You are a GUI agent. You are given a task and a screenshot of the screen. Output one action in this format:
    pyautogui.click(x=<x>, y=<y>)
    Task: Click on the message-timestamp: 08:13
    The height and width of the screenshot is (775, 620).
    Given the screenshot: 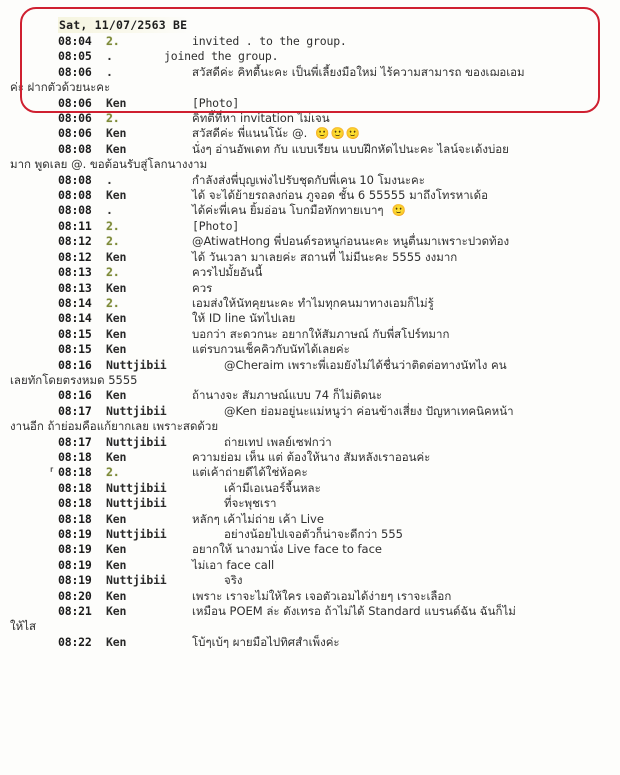 What is the action you would take?
    pyautogui.click(x=75, y=272)
    